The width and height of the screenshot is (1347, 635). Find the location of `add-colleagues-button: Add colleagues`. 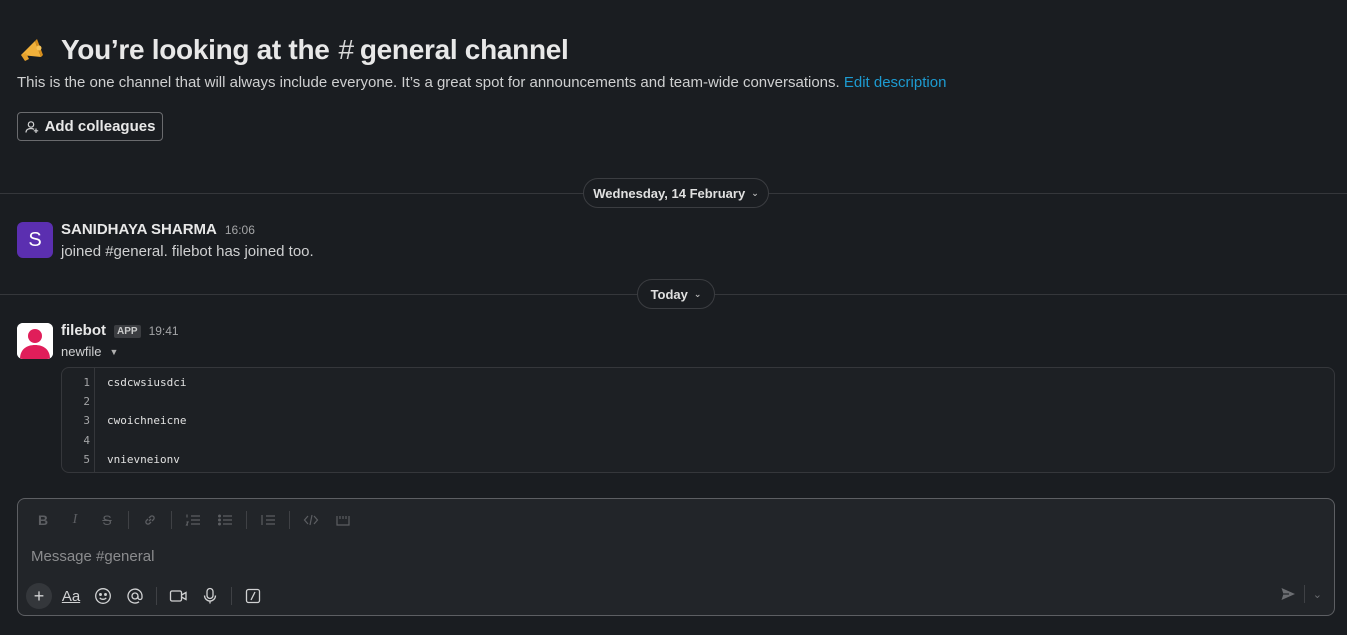

add-colleagues-button: Add colleagues is located at coordinates (90, 126).